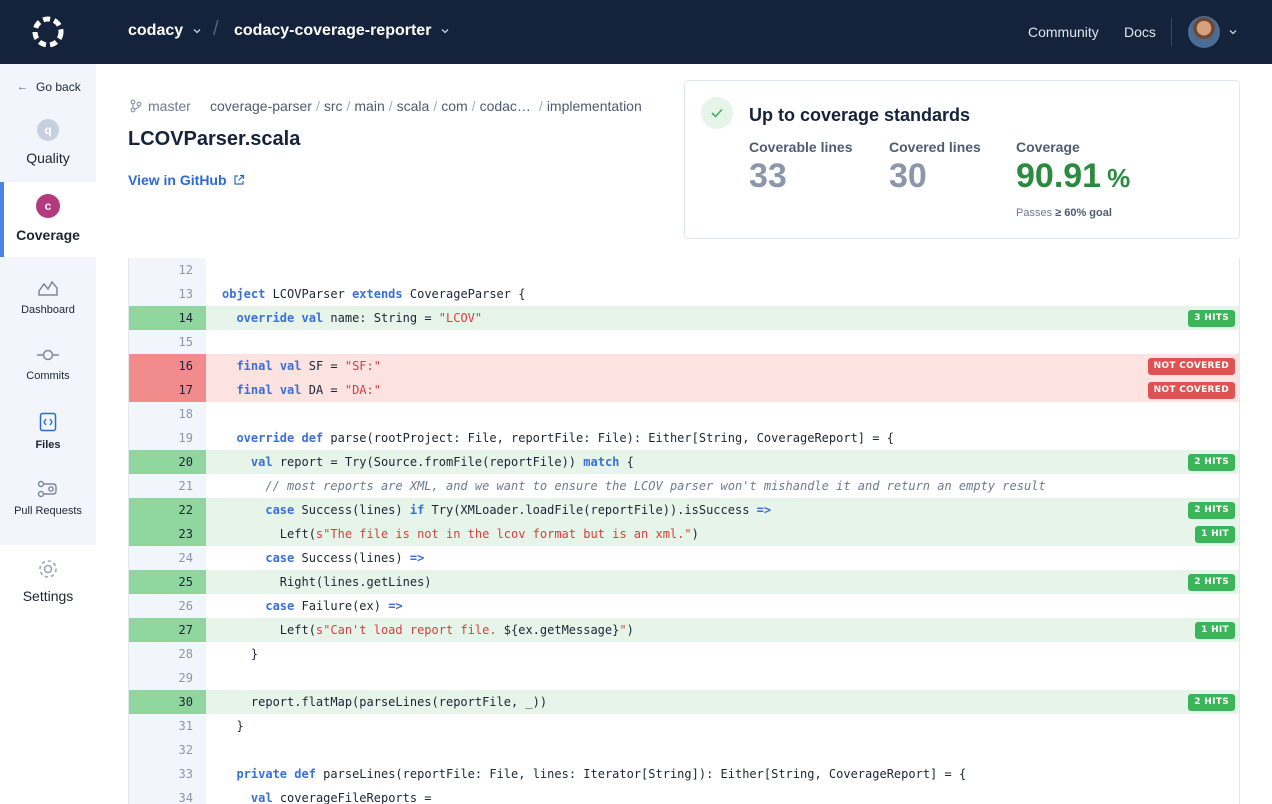 Image resolution: width=1272 pixels, height=804 pixels. What do you see at coordinates (454, 106) in the screenshot?
I see `path-segment: com` at bounding box center [454, 106].